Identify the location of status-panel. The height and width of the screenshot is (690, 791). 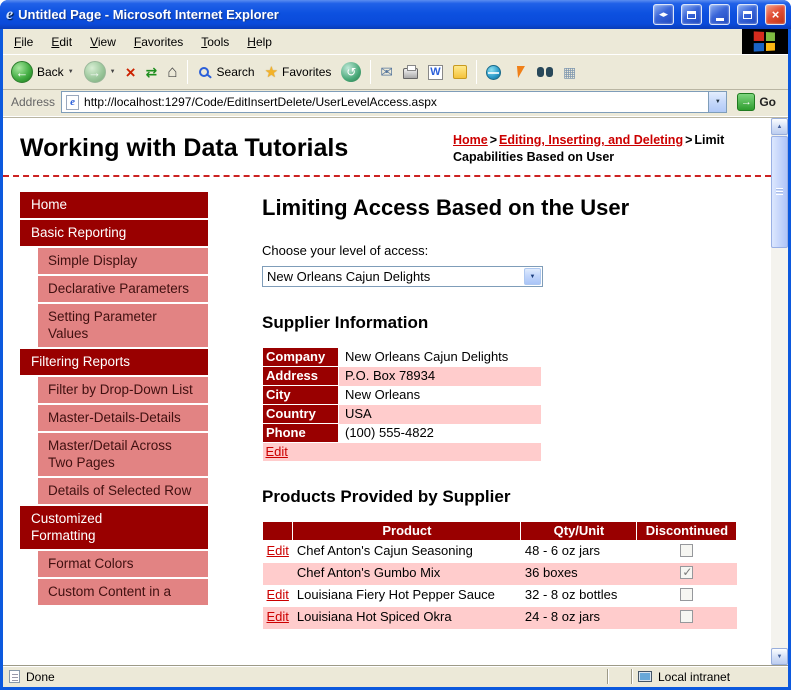
(620, 676).